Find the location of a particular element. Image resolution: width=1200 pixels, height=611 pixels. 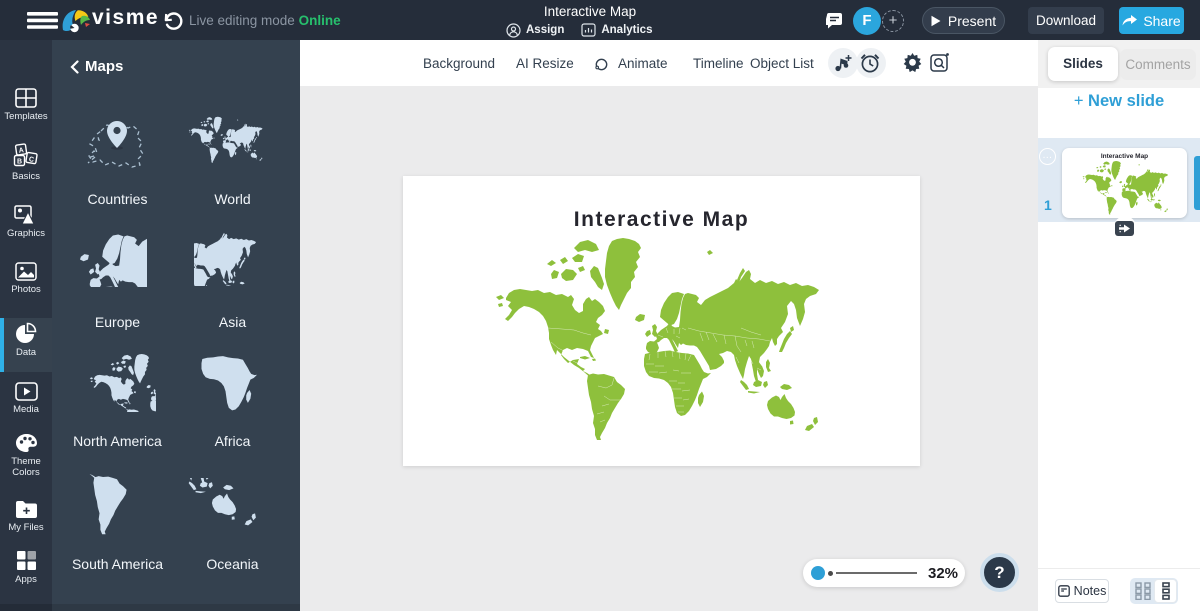

svg-text: B is located at coordinates (19, 162).